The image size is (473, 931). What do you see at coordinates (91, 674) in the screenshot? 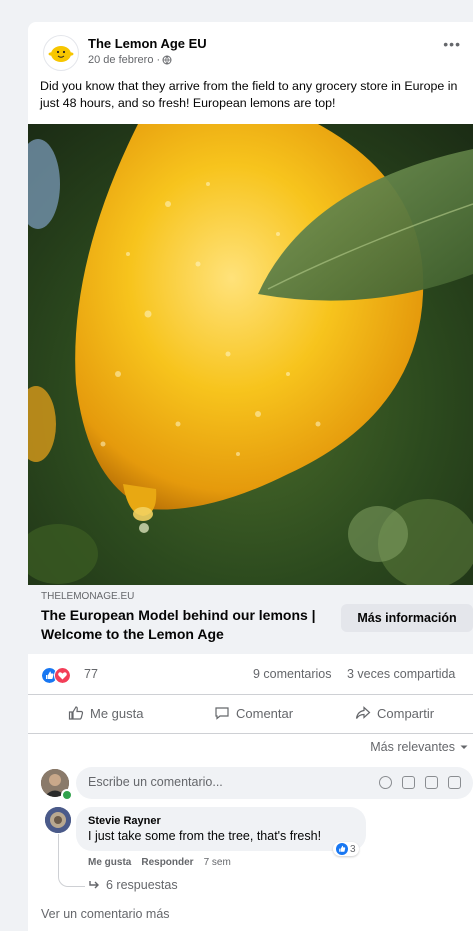
I see `reaction-count: 77` at bounding box center [91, 674].